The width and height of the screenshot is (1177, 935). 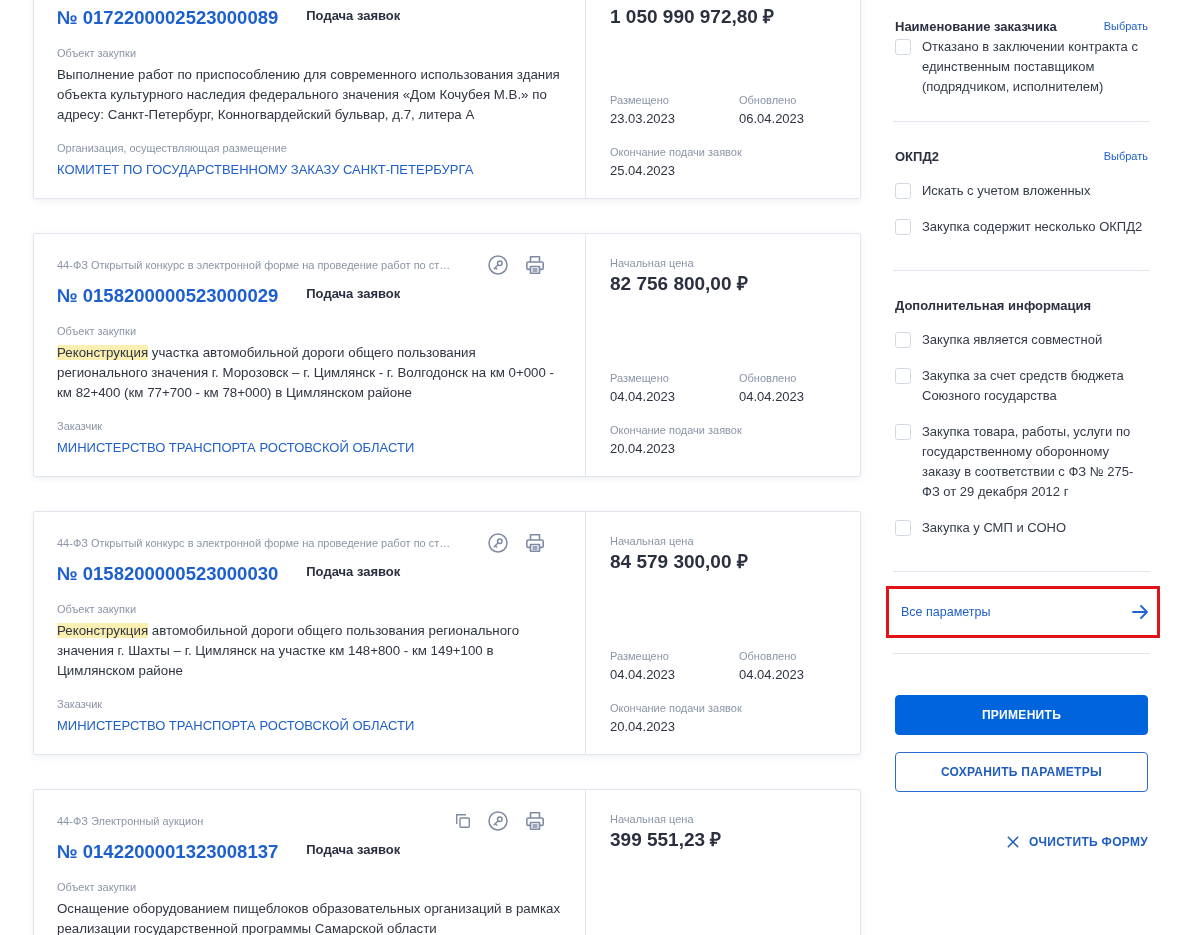 I want to click on price-value: 82 756 800,00 ₽, so click(x=679, y=284).